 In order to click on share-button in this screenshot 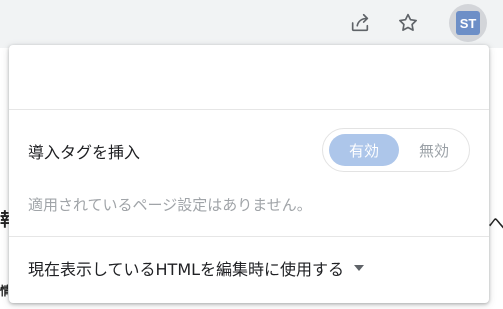, I will do `click(360, 23)`.